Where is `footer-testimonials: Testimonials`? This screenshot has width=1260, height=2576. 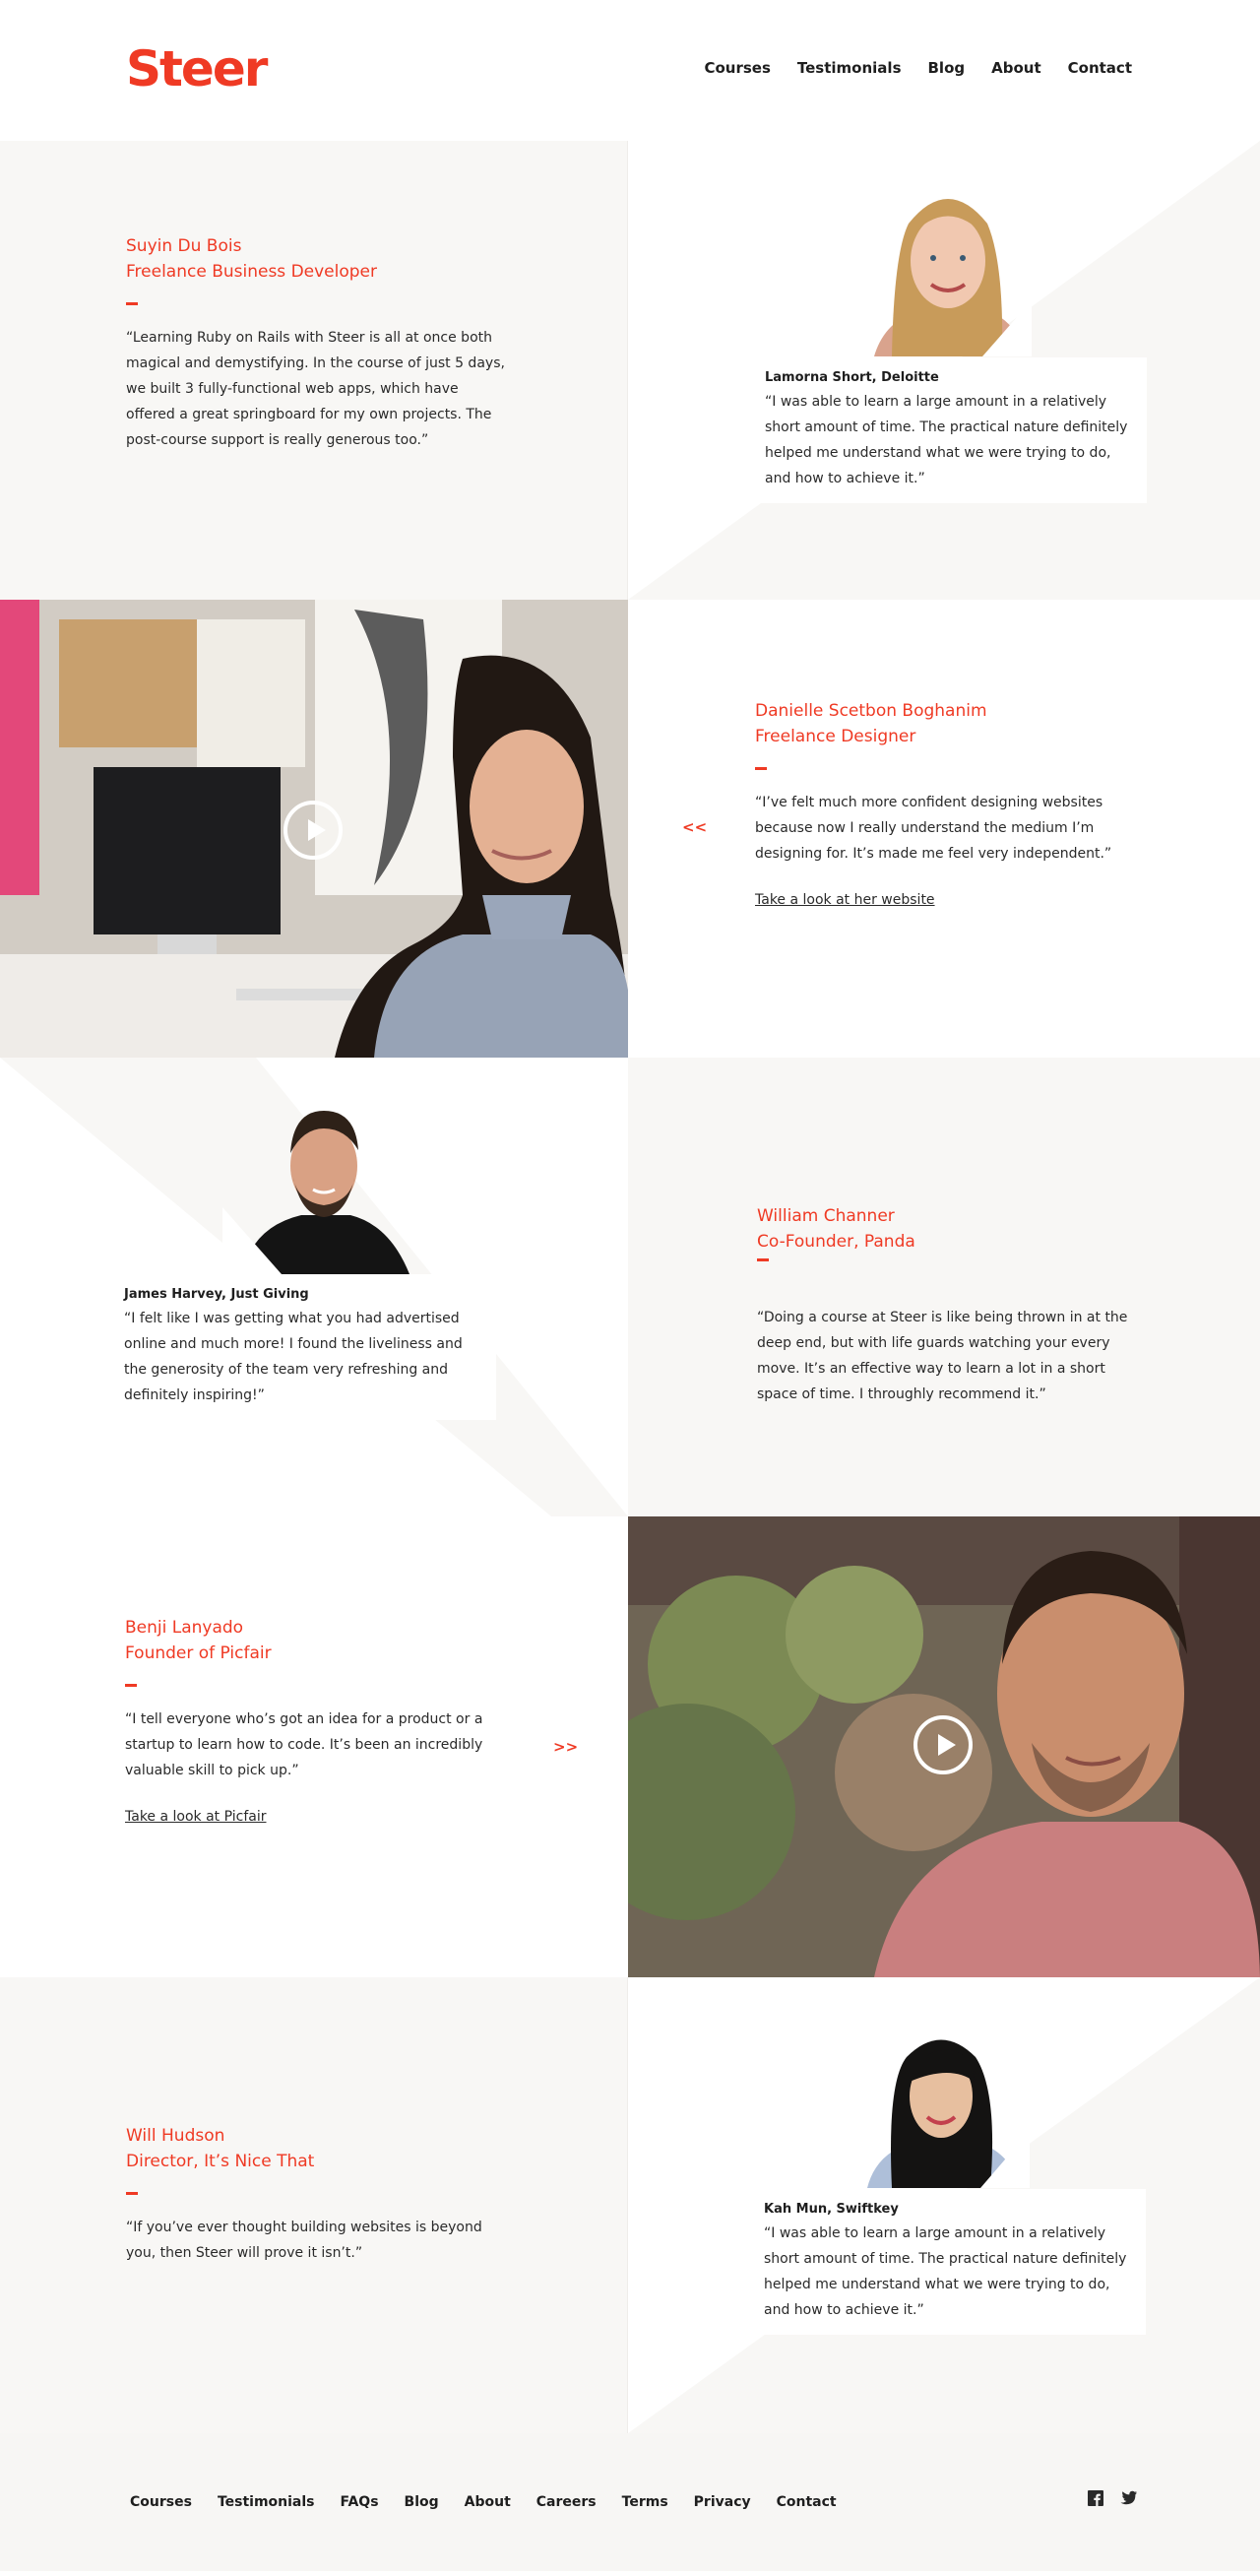 footer-testimonials: Testimonials is located at coordinates (266, 2502).